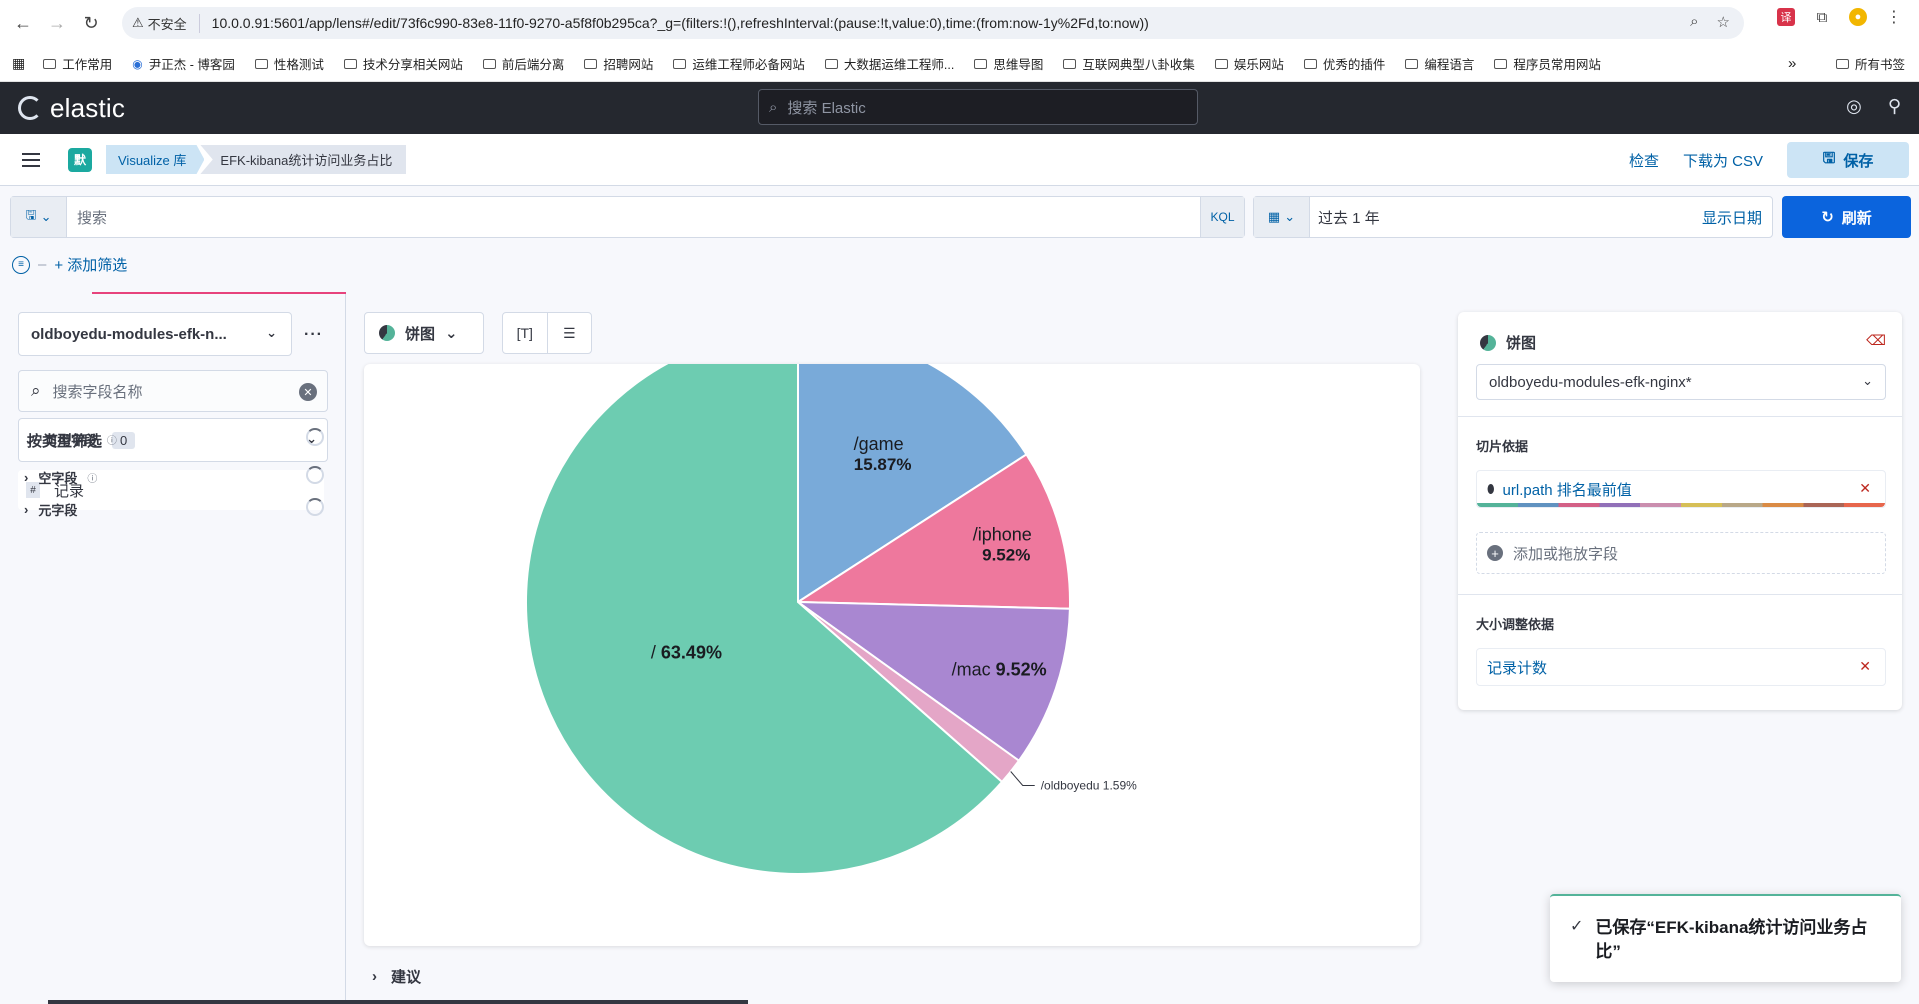 This screenshot has width=1919, height=1004. What do you see at coordinates (1737, 217) in the screenshot?
I see `show-dates-button: 显示日期` at bounding box center [1737, 217].